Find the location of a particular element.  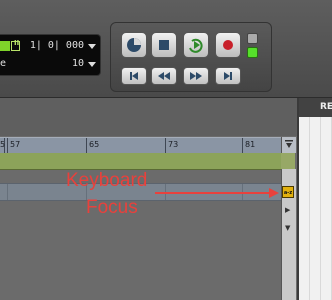

arrow-right-icon: ▶ is located at coordinates (287, 210).